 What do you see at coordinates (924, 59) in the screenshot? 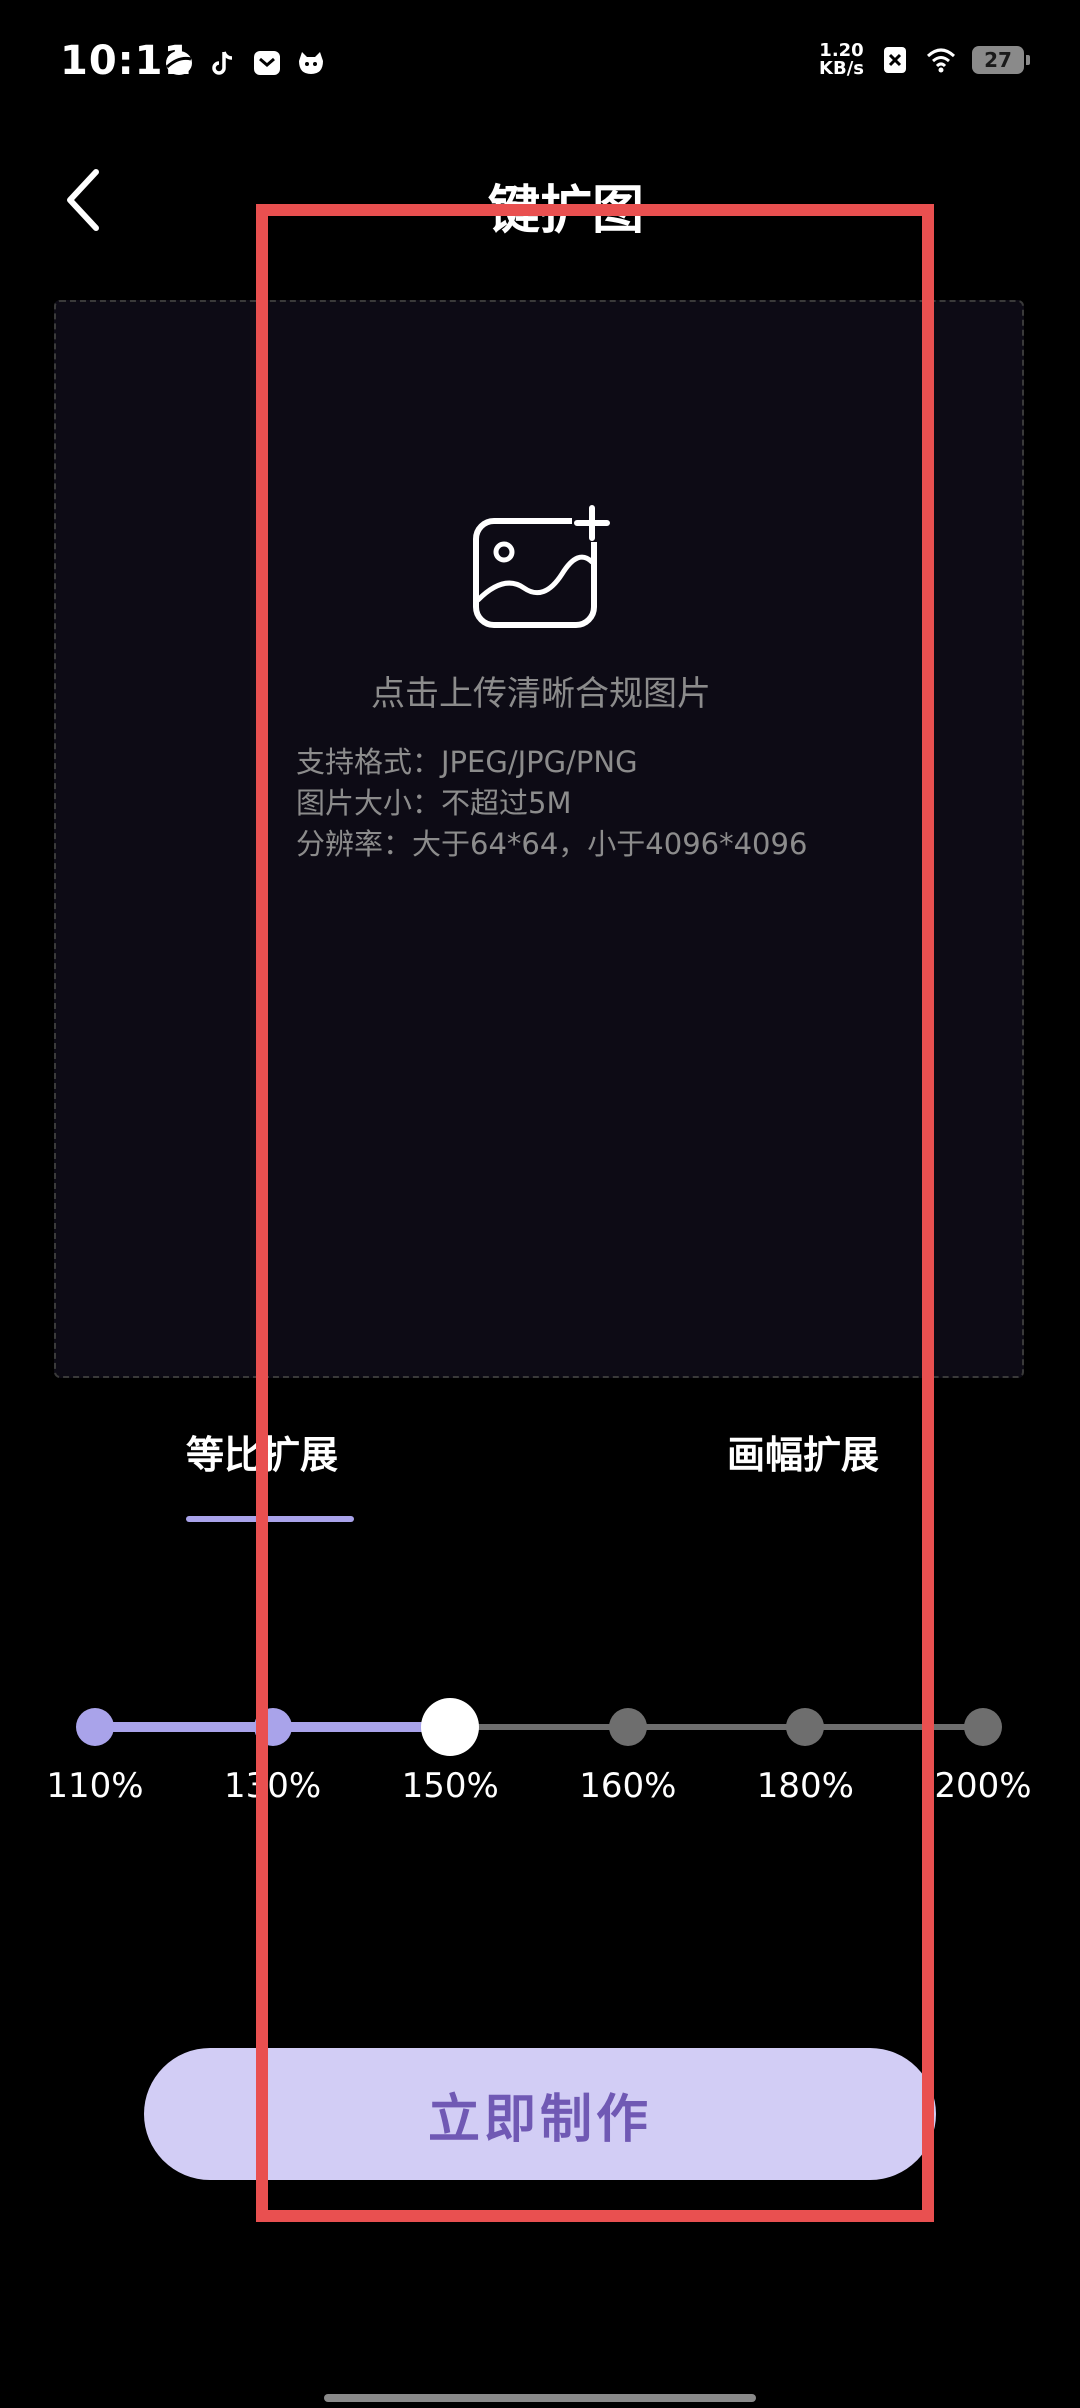
I see `system-status: 1.20 KB/s 27` at bounding box center [924, 59].